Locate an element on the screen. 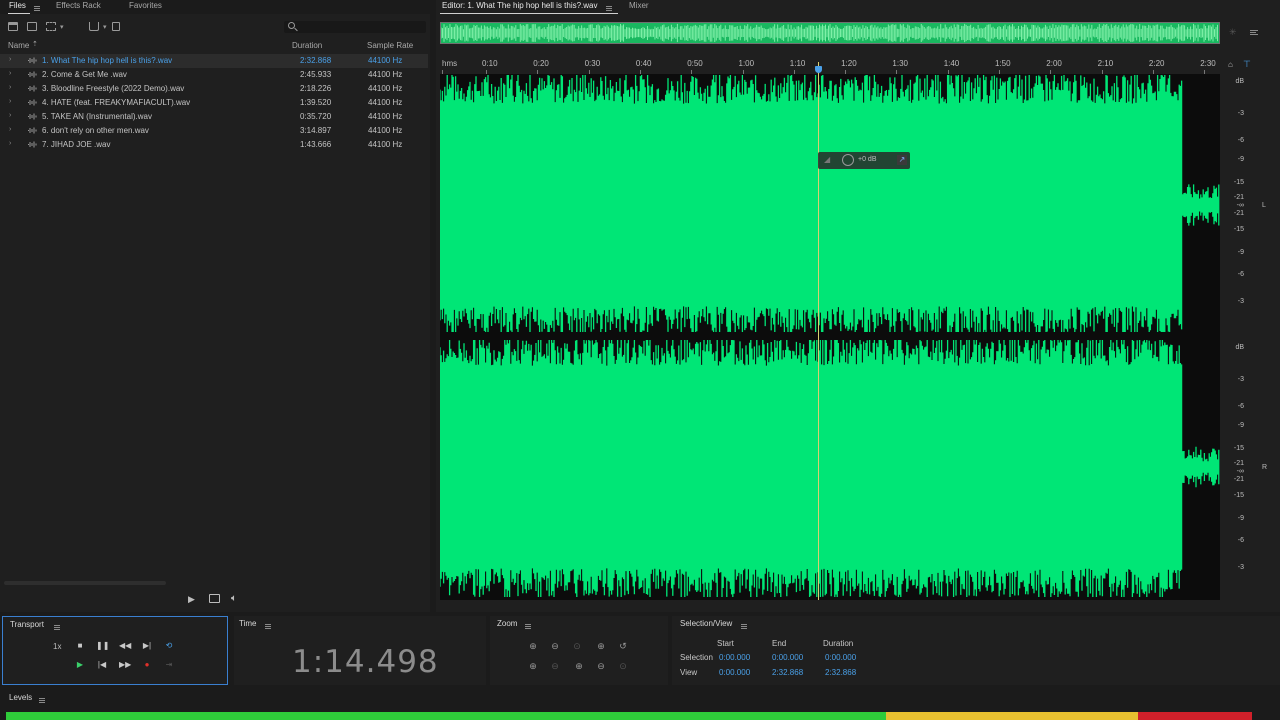 This screenshot has height=720, width=1280. channel-right-label: R is located at coordinates (1264, 467).